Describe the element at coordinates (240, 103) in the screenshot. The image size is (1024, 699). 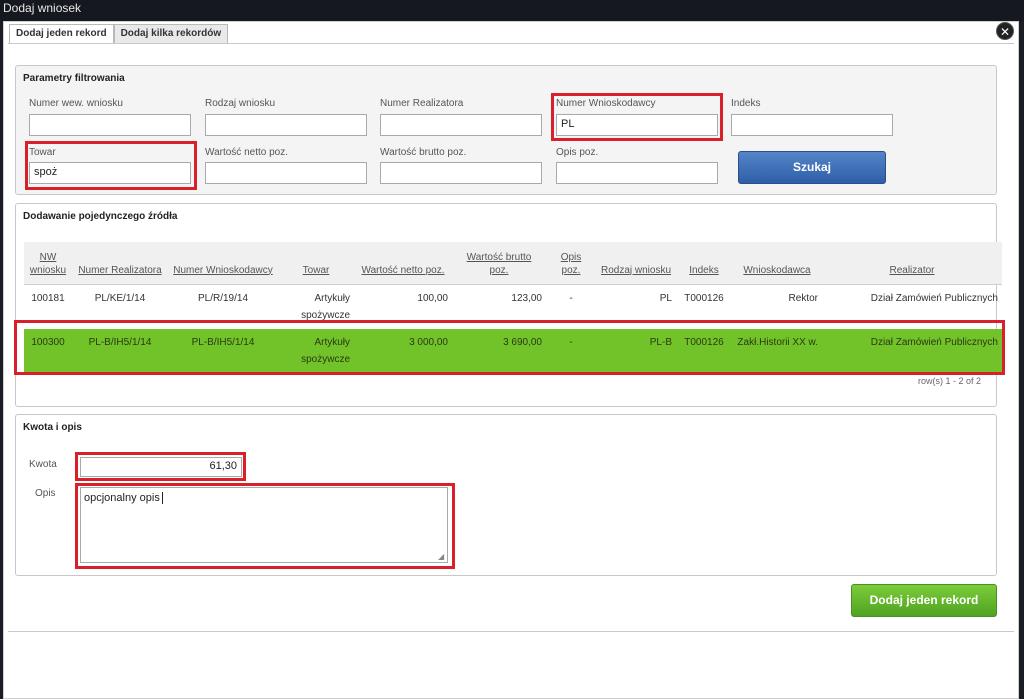
I see `rodzaj-label: Rodzaj wniosku` at that location.